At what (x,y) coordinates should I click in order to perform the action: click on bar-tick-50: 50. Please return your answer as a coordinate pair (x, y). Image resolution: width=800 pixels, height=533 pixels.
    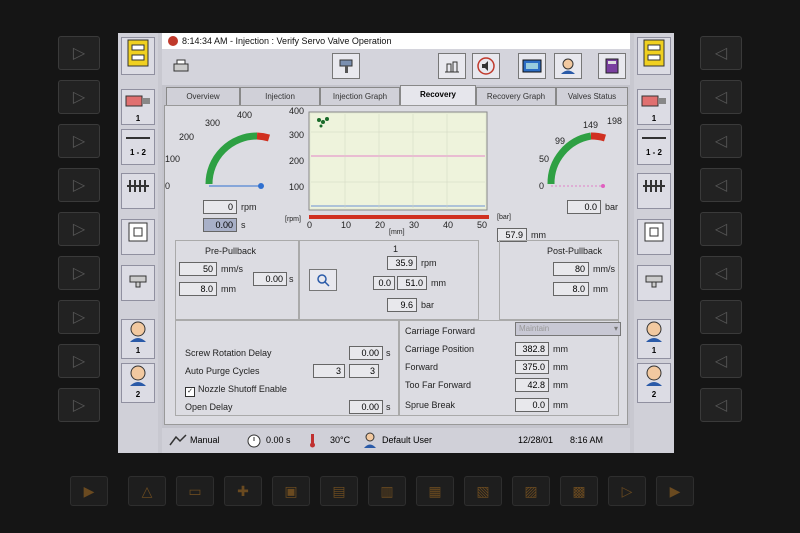
    Looking at the image, I should click on (544, 159).